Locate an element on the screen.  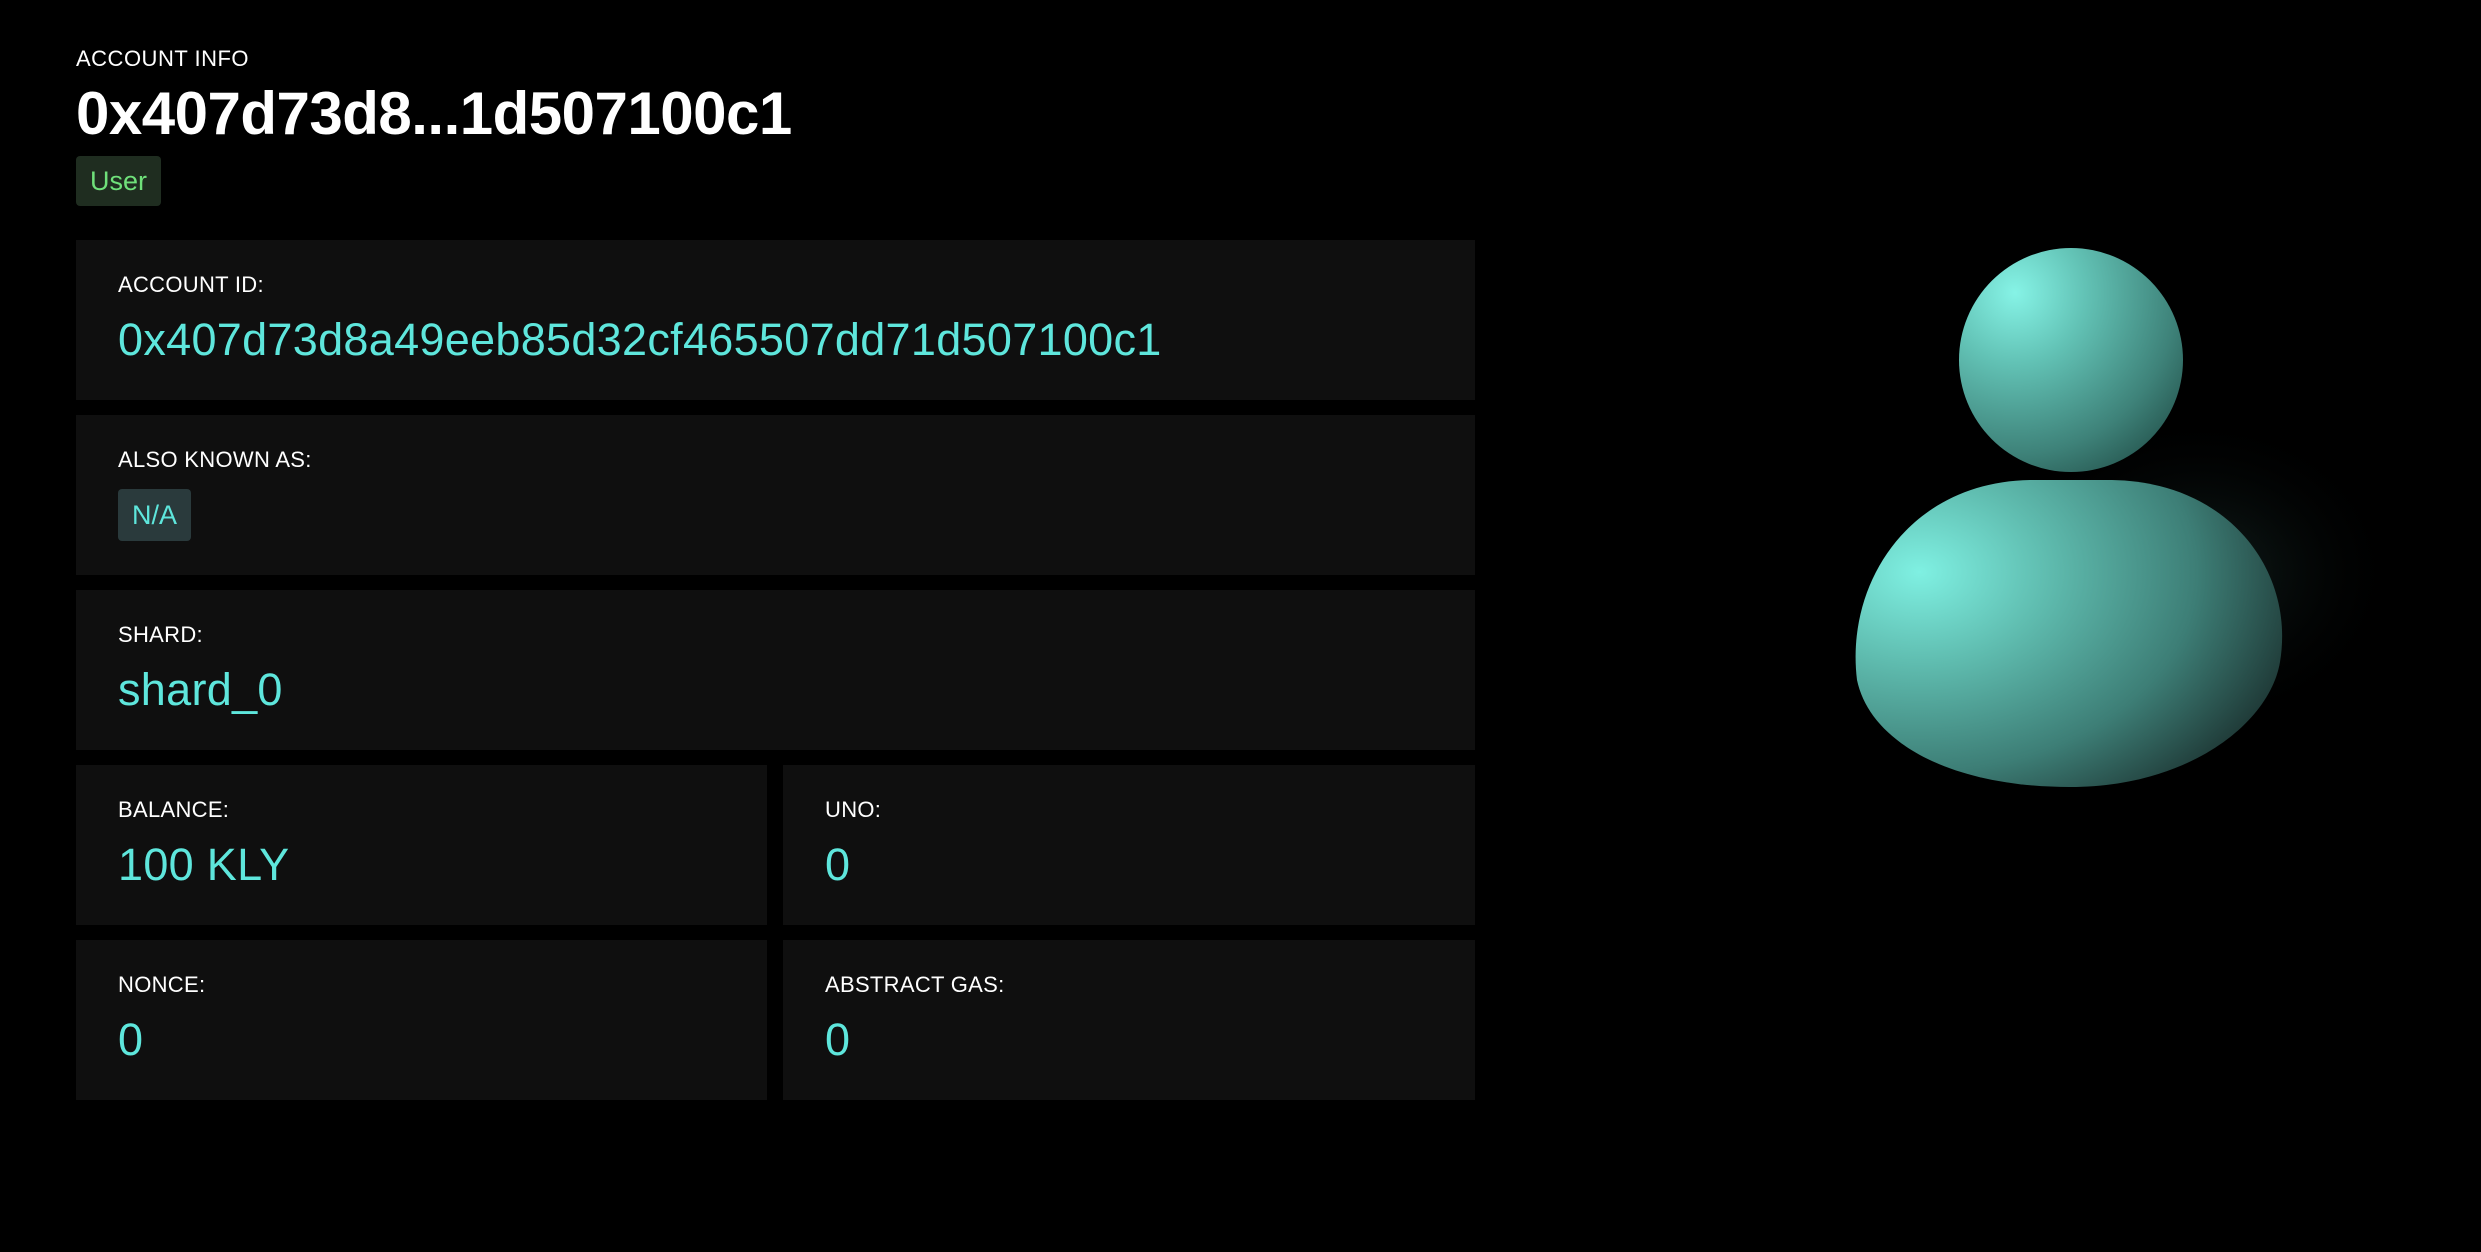
shard-panel: SHARD: shard_0 is located at coordinates (775, 670).